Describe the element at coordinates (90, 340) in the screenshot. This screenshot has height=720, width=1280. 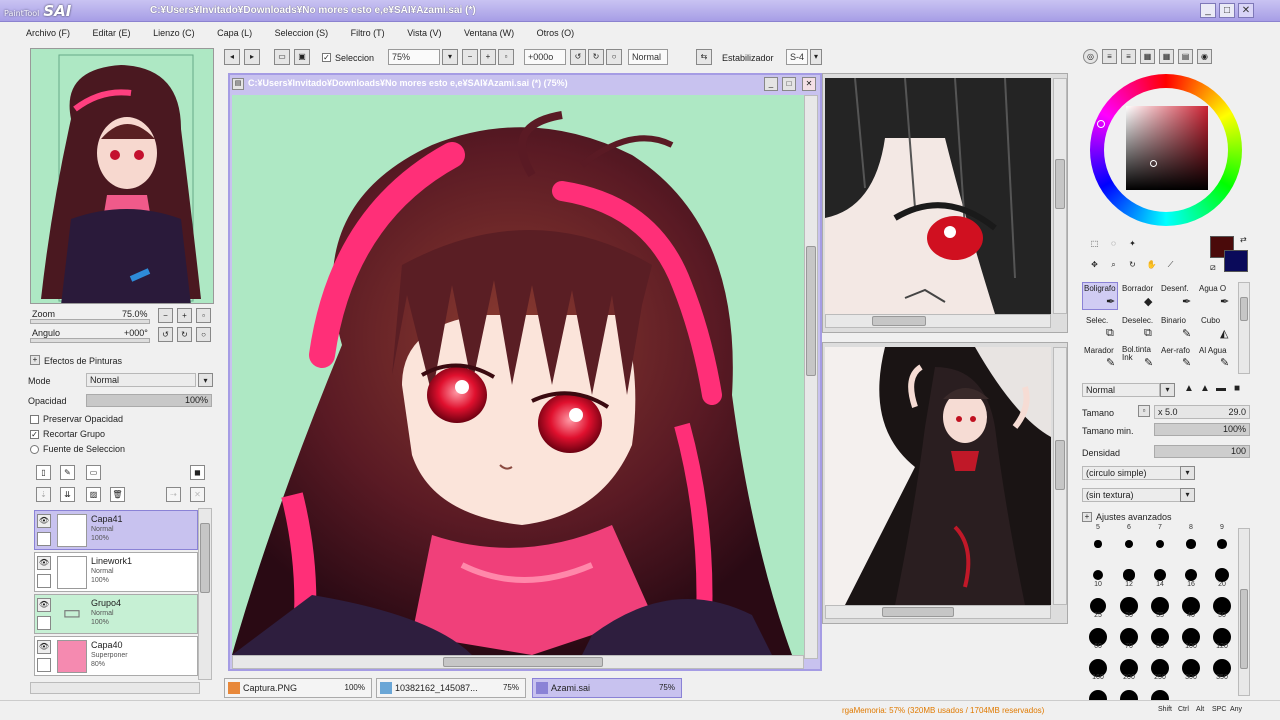
I see `nav-angle-slider` at that location.